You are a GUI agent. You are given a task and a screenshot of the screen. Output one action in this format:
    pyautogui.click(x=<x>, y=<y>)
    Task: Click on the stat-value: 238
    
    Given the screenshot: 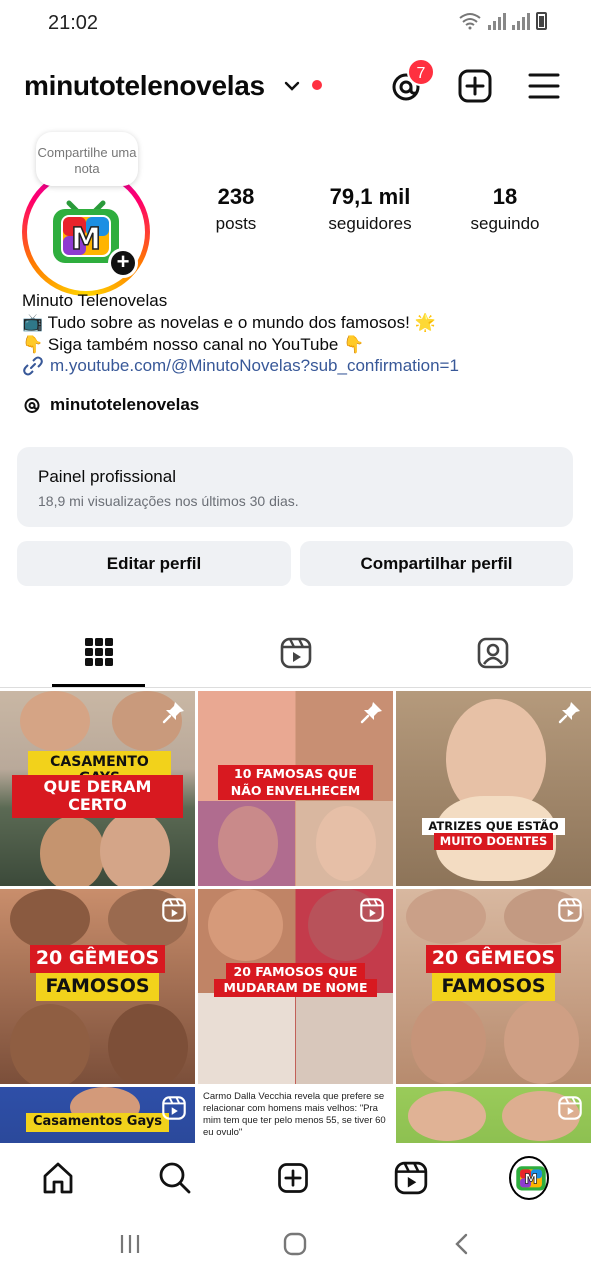 What is the action you would take?
    pyautogui.click(x=236, y=196)
    